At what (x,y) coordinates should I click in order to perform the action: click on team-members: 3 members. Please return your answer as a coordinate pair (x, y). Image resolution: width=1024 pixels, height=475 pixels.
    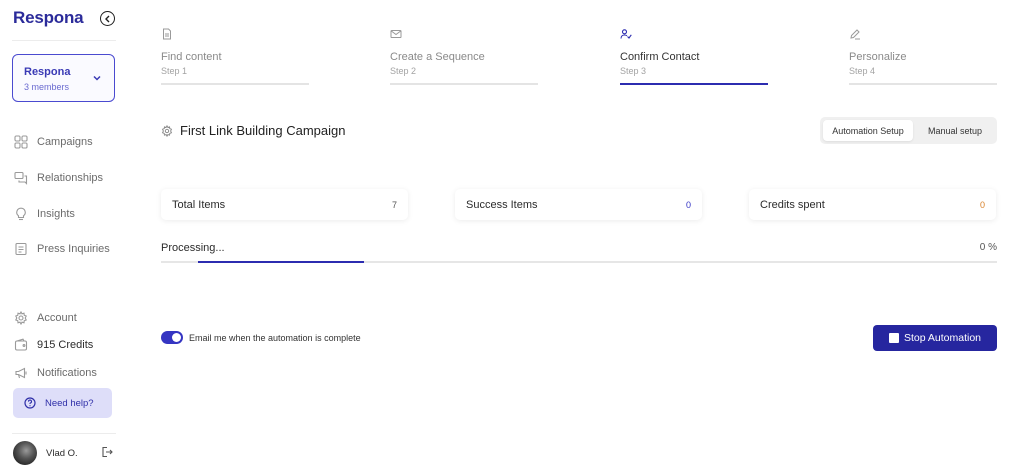
    Looking at the image, I should click on (47, 87).